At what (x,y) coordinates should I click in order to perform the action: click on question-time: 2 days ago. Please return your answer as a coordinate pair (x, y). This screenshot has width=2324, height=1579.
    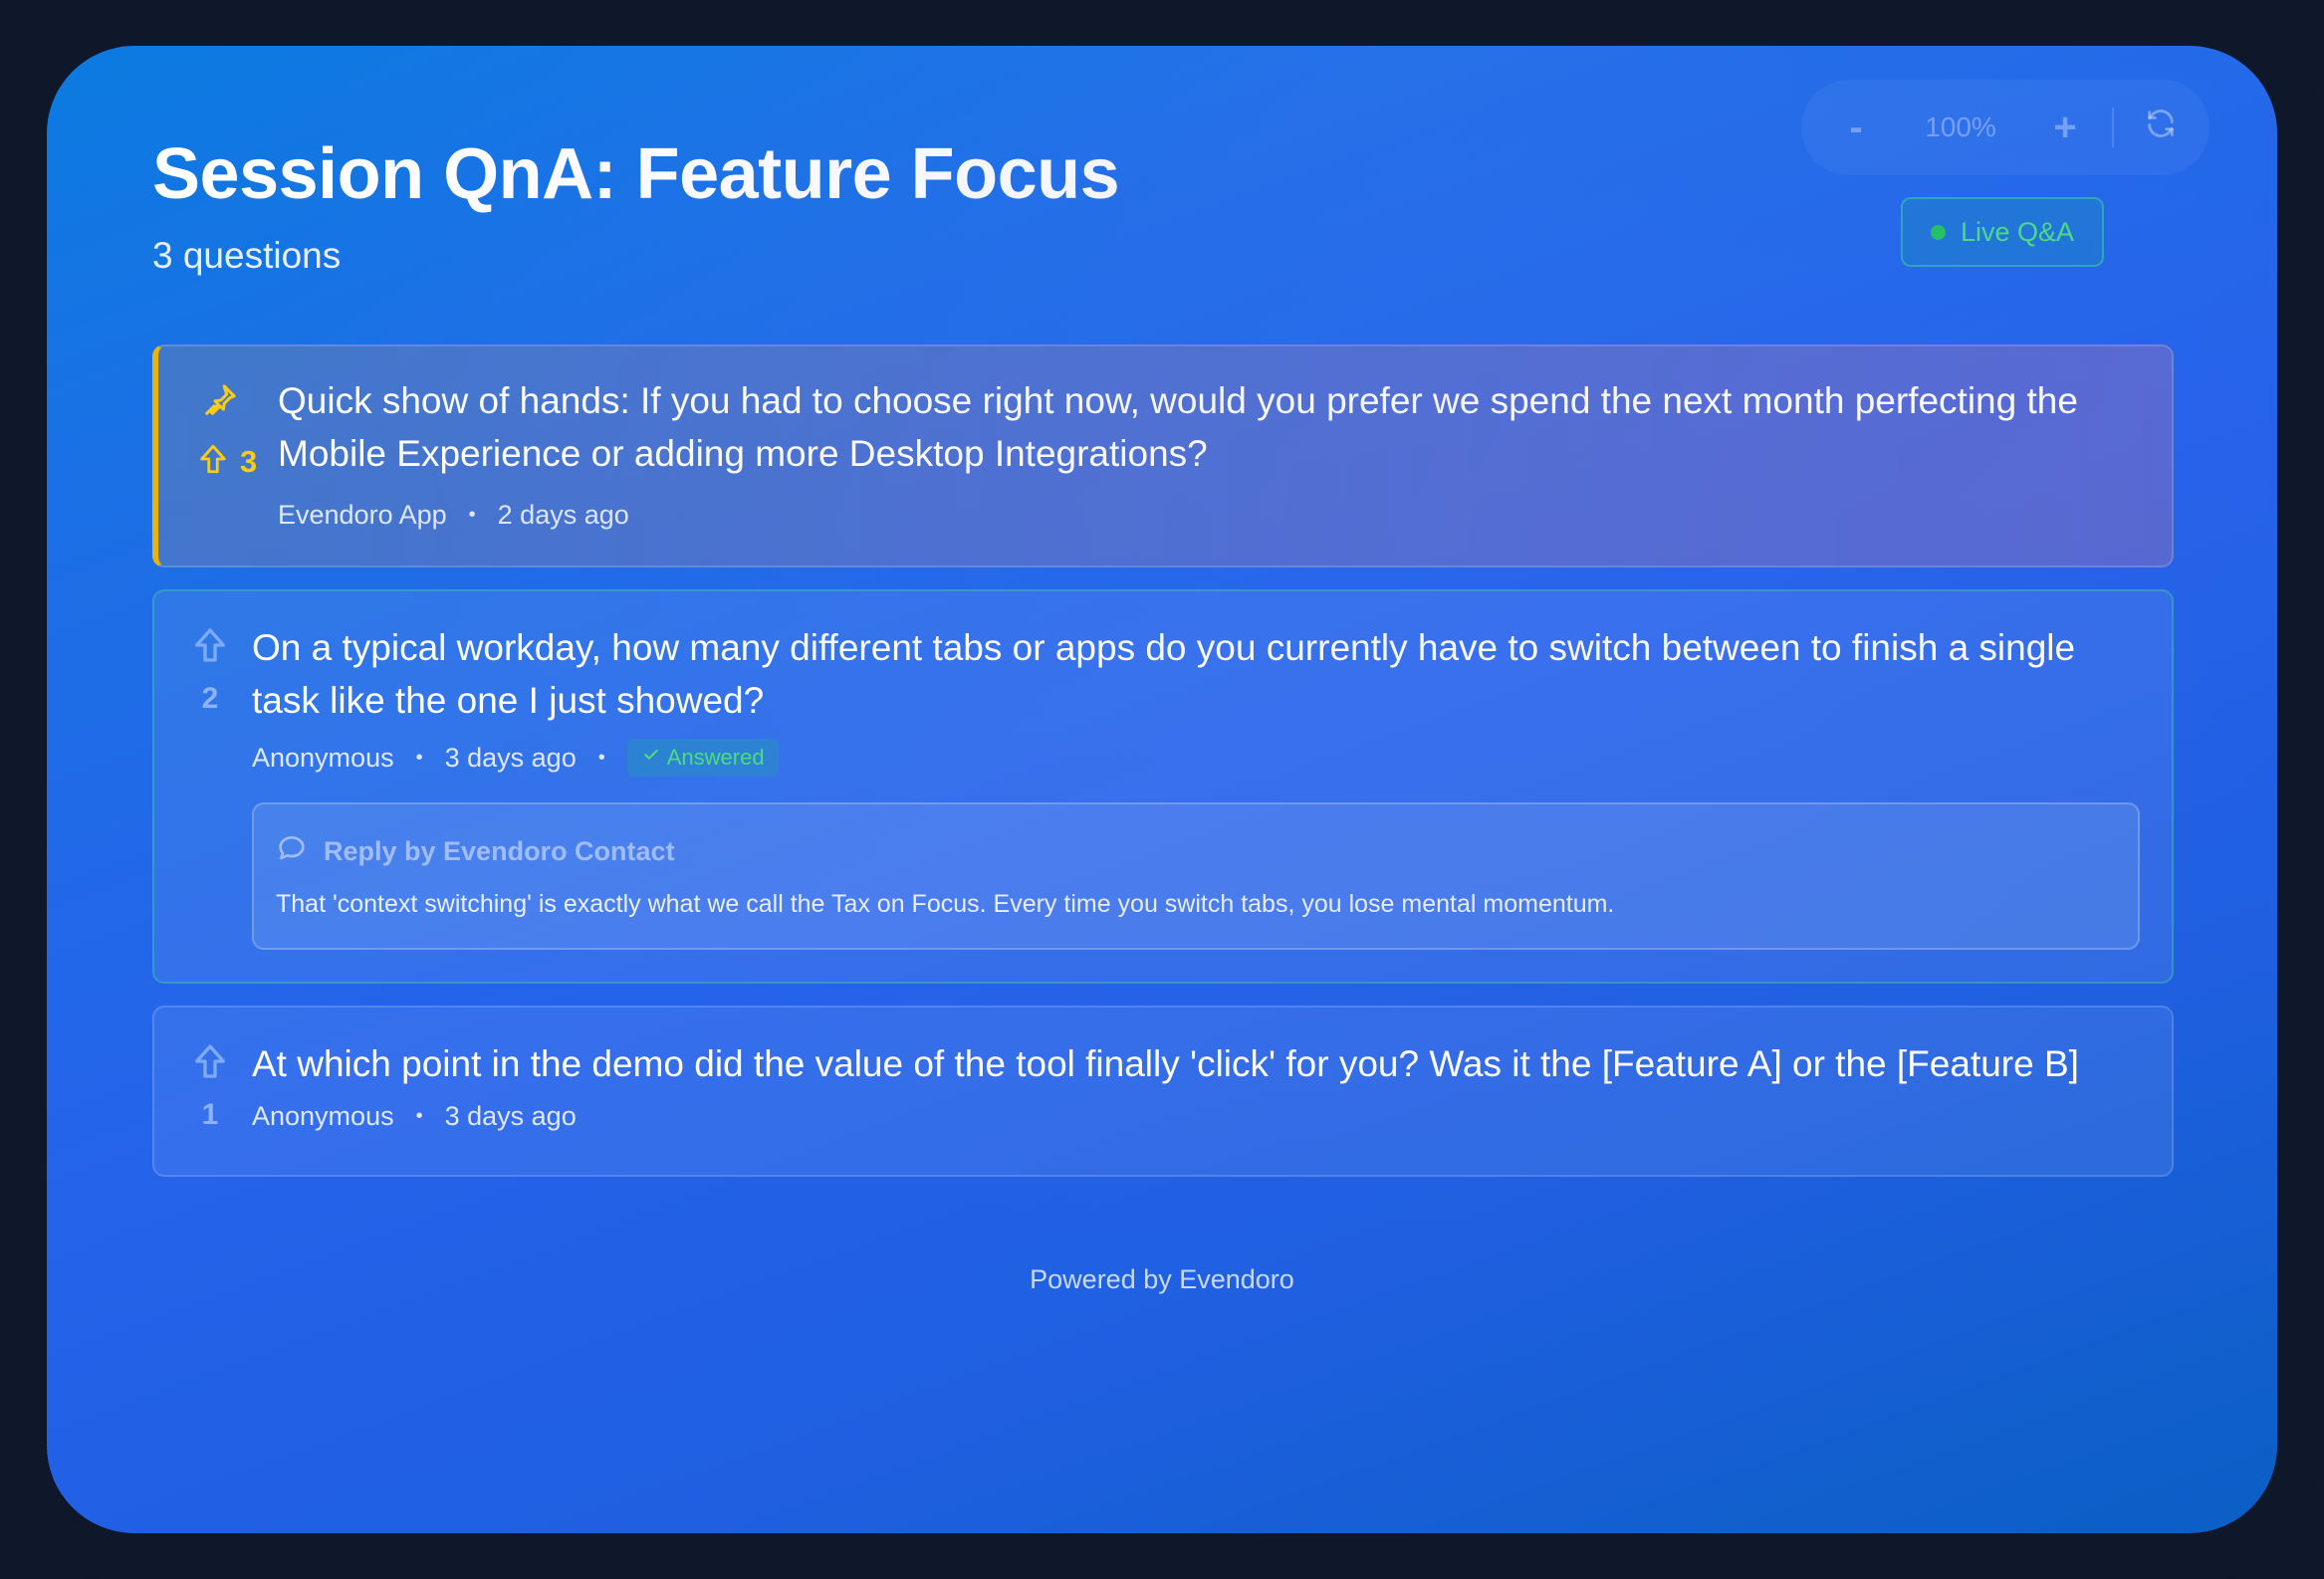
    Looking at the image, I should click on (563, 515).